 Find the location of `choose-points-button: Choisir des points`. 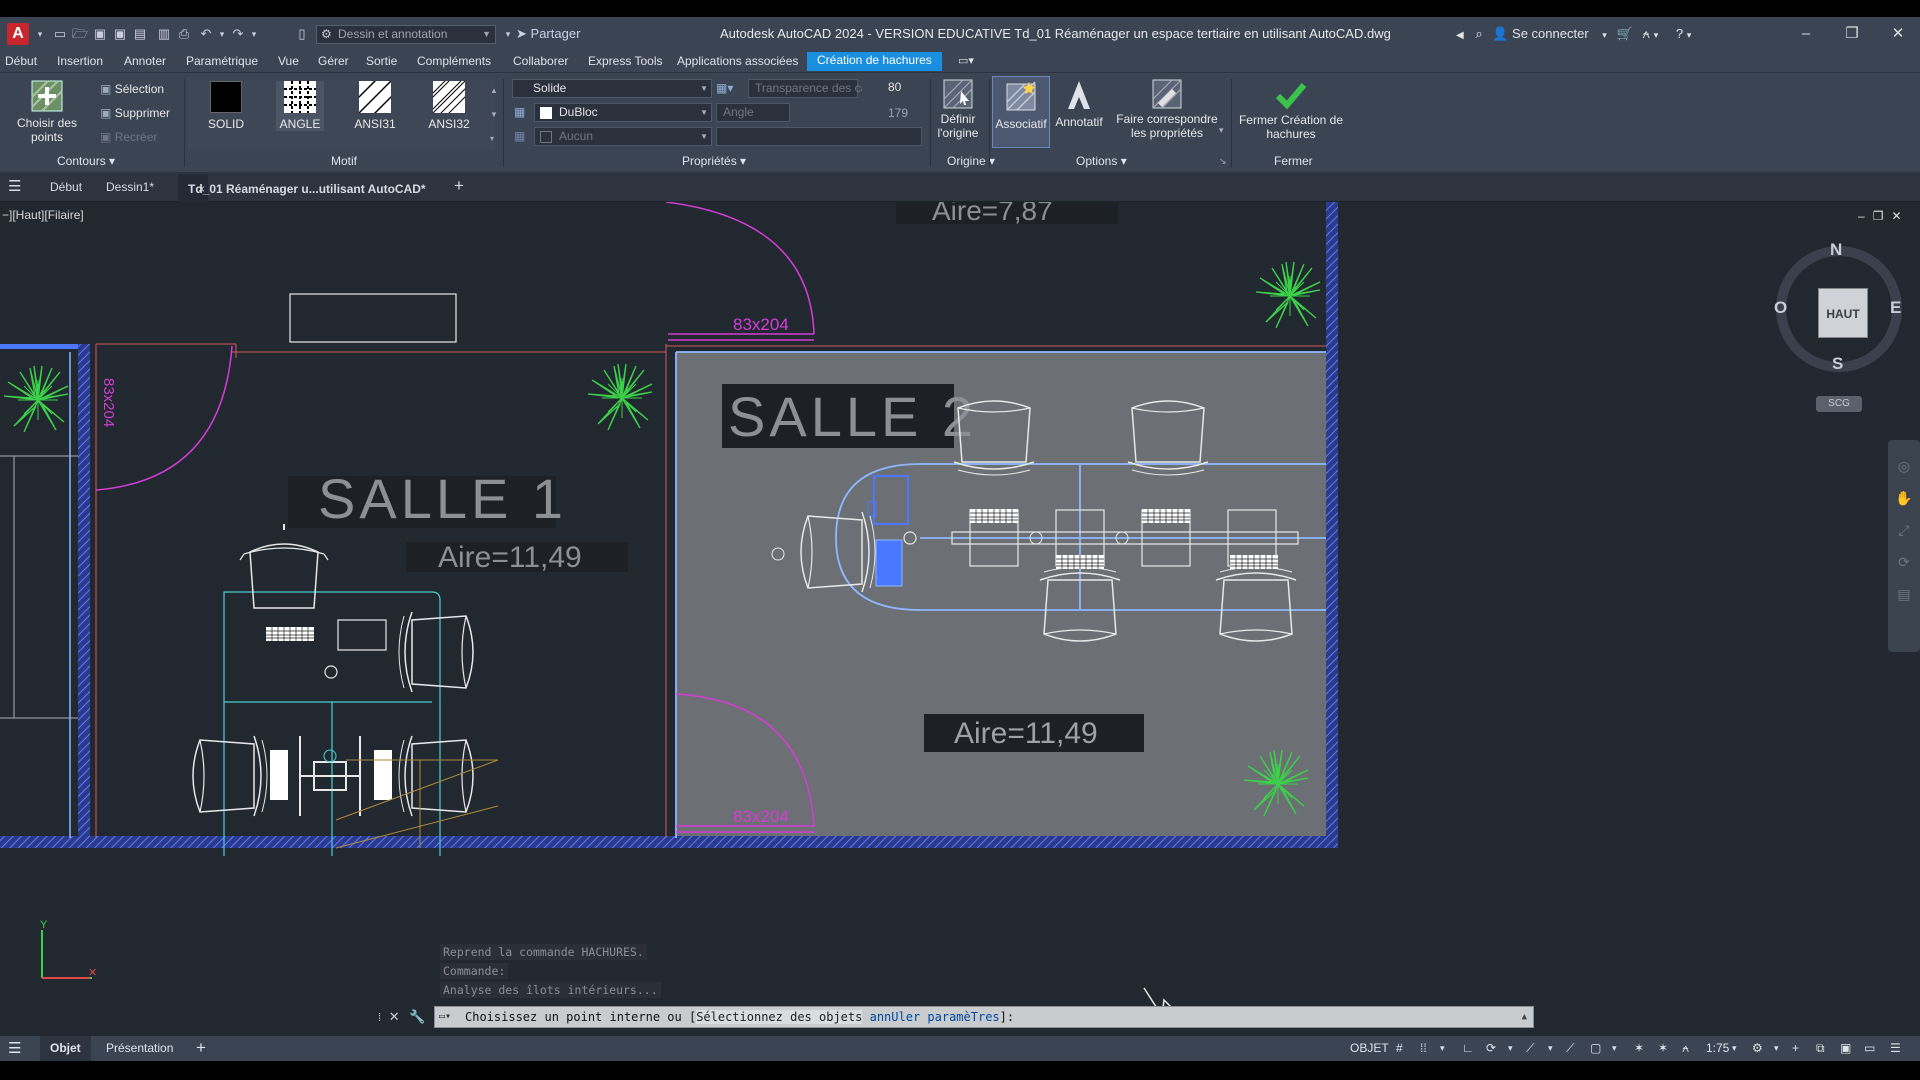

choose-points-button: Choisir des points is located at coordinates (47, 111).